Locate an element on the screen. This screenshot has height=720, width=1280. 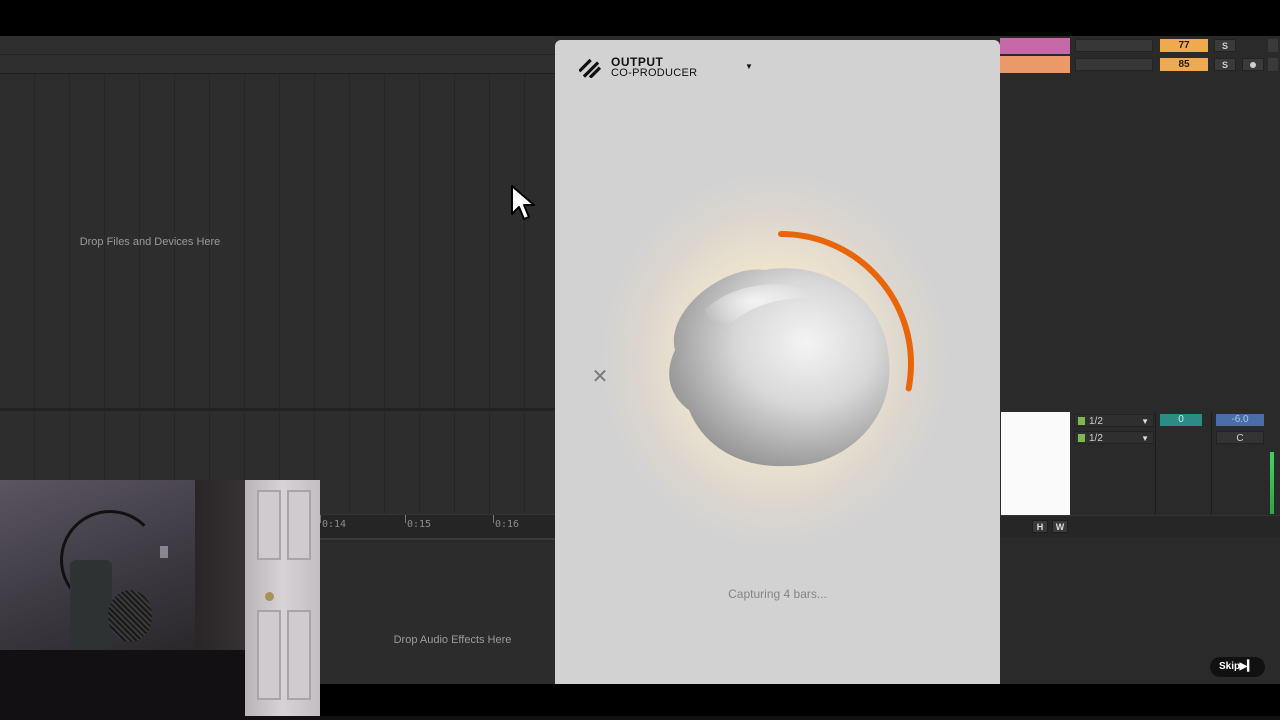
timeline-tick: 0:14 is located at coordinates (333, 522).